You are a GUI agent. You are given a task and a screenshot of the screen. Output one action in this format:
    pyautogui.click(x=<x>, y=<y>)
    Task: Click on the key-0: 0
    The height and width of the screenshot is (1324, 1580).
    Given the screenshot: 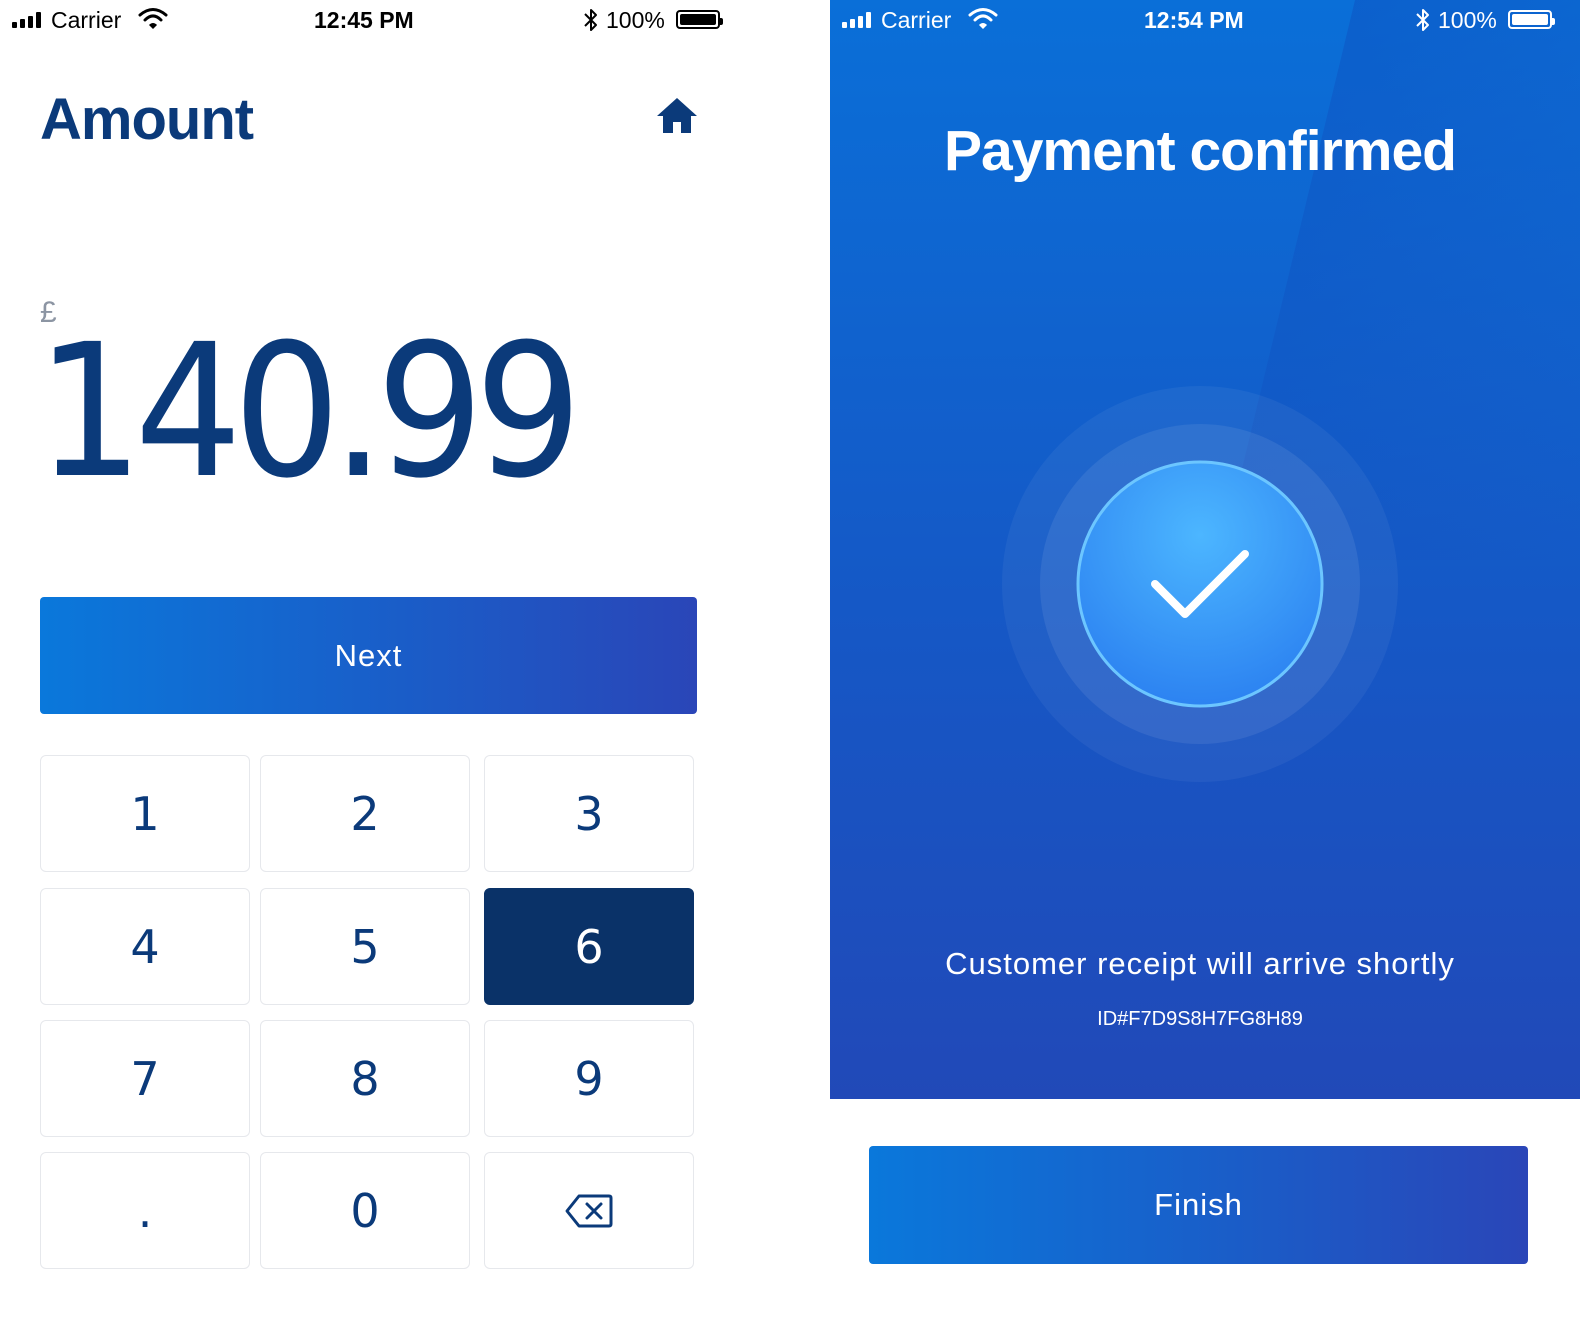 What is the action you would take?
    pyautogui.click(x=365, y=1210)
    